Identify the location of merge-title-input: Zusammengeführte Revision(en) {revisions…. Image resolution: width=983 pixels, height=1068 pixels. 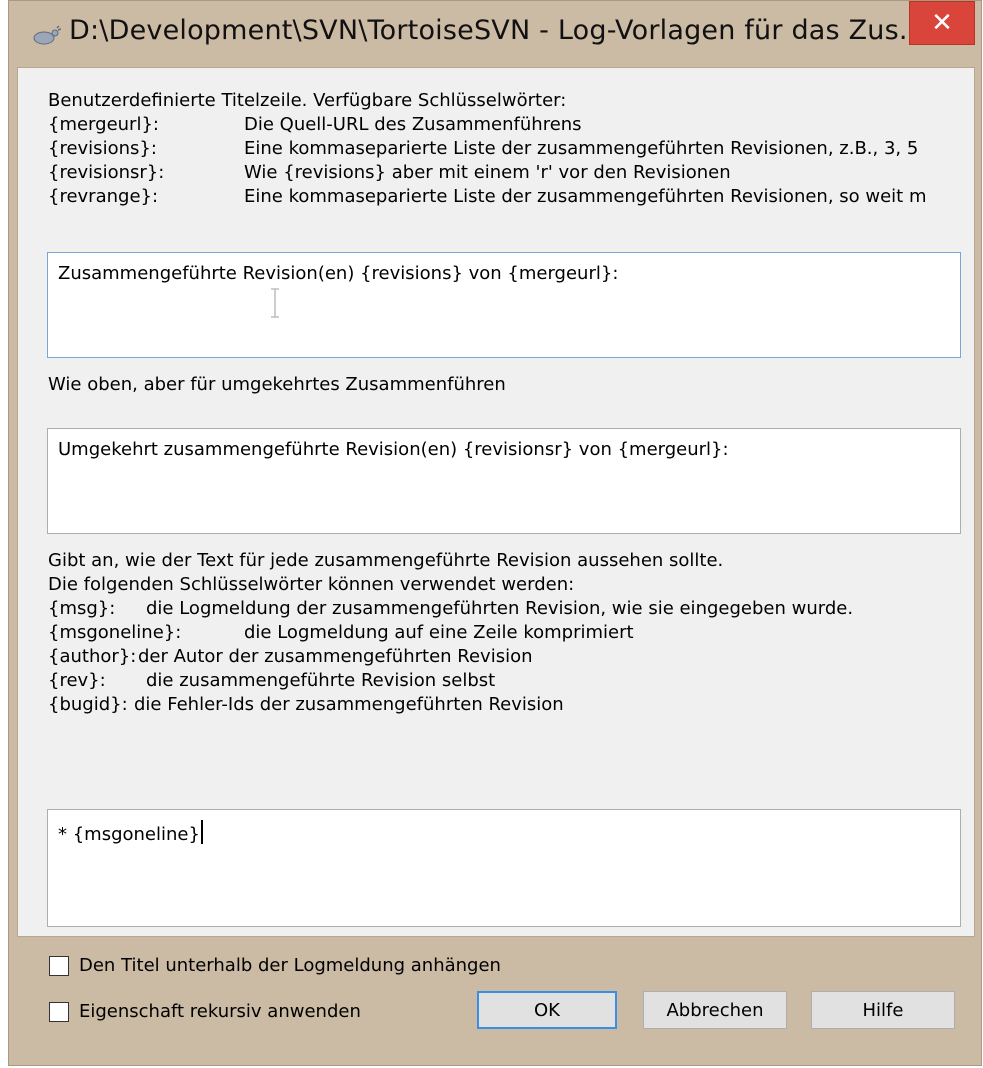
(504, 305).